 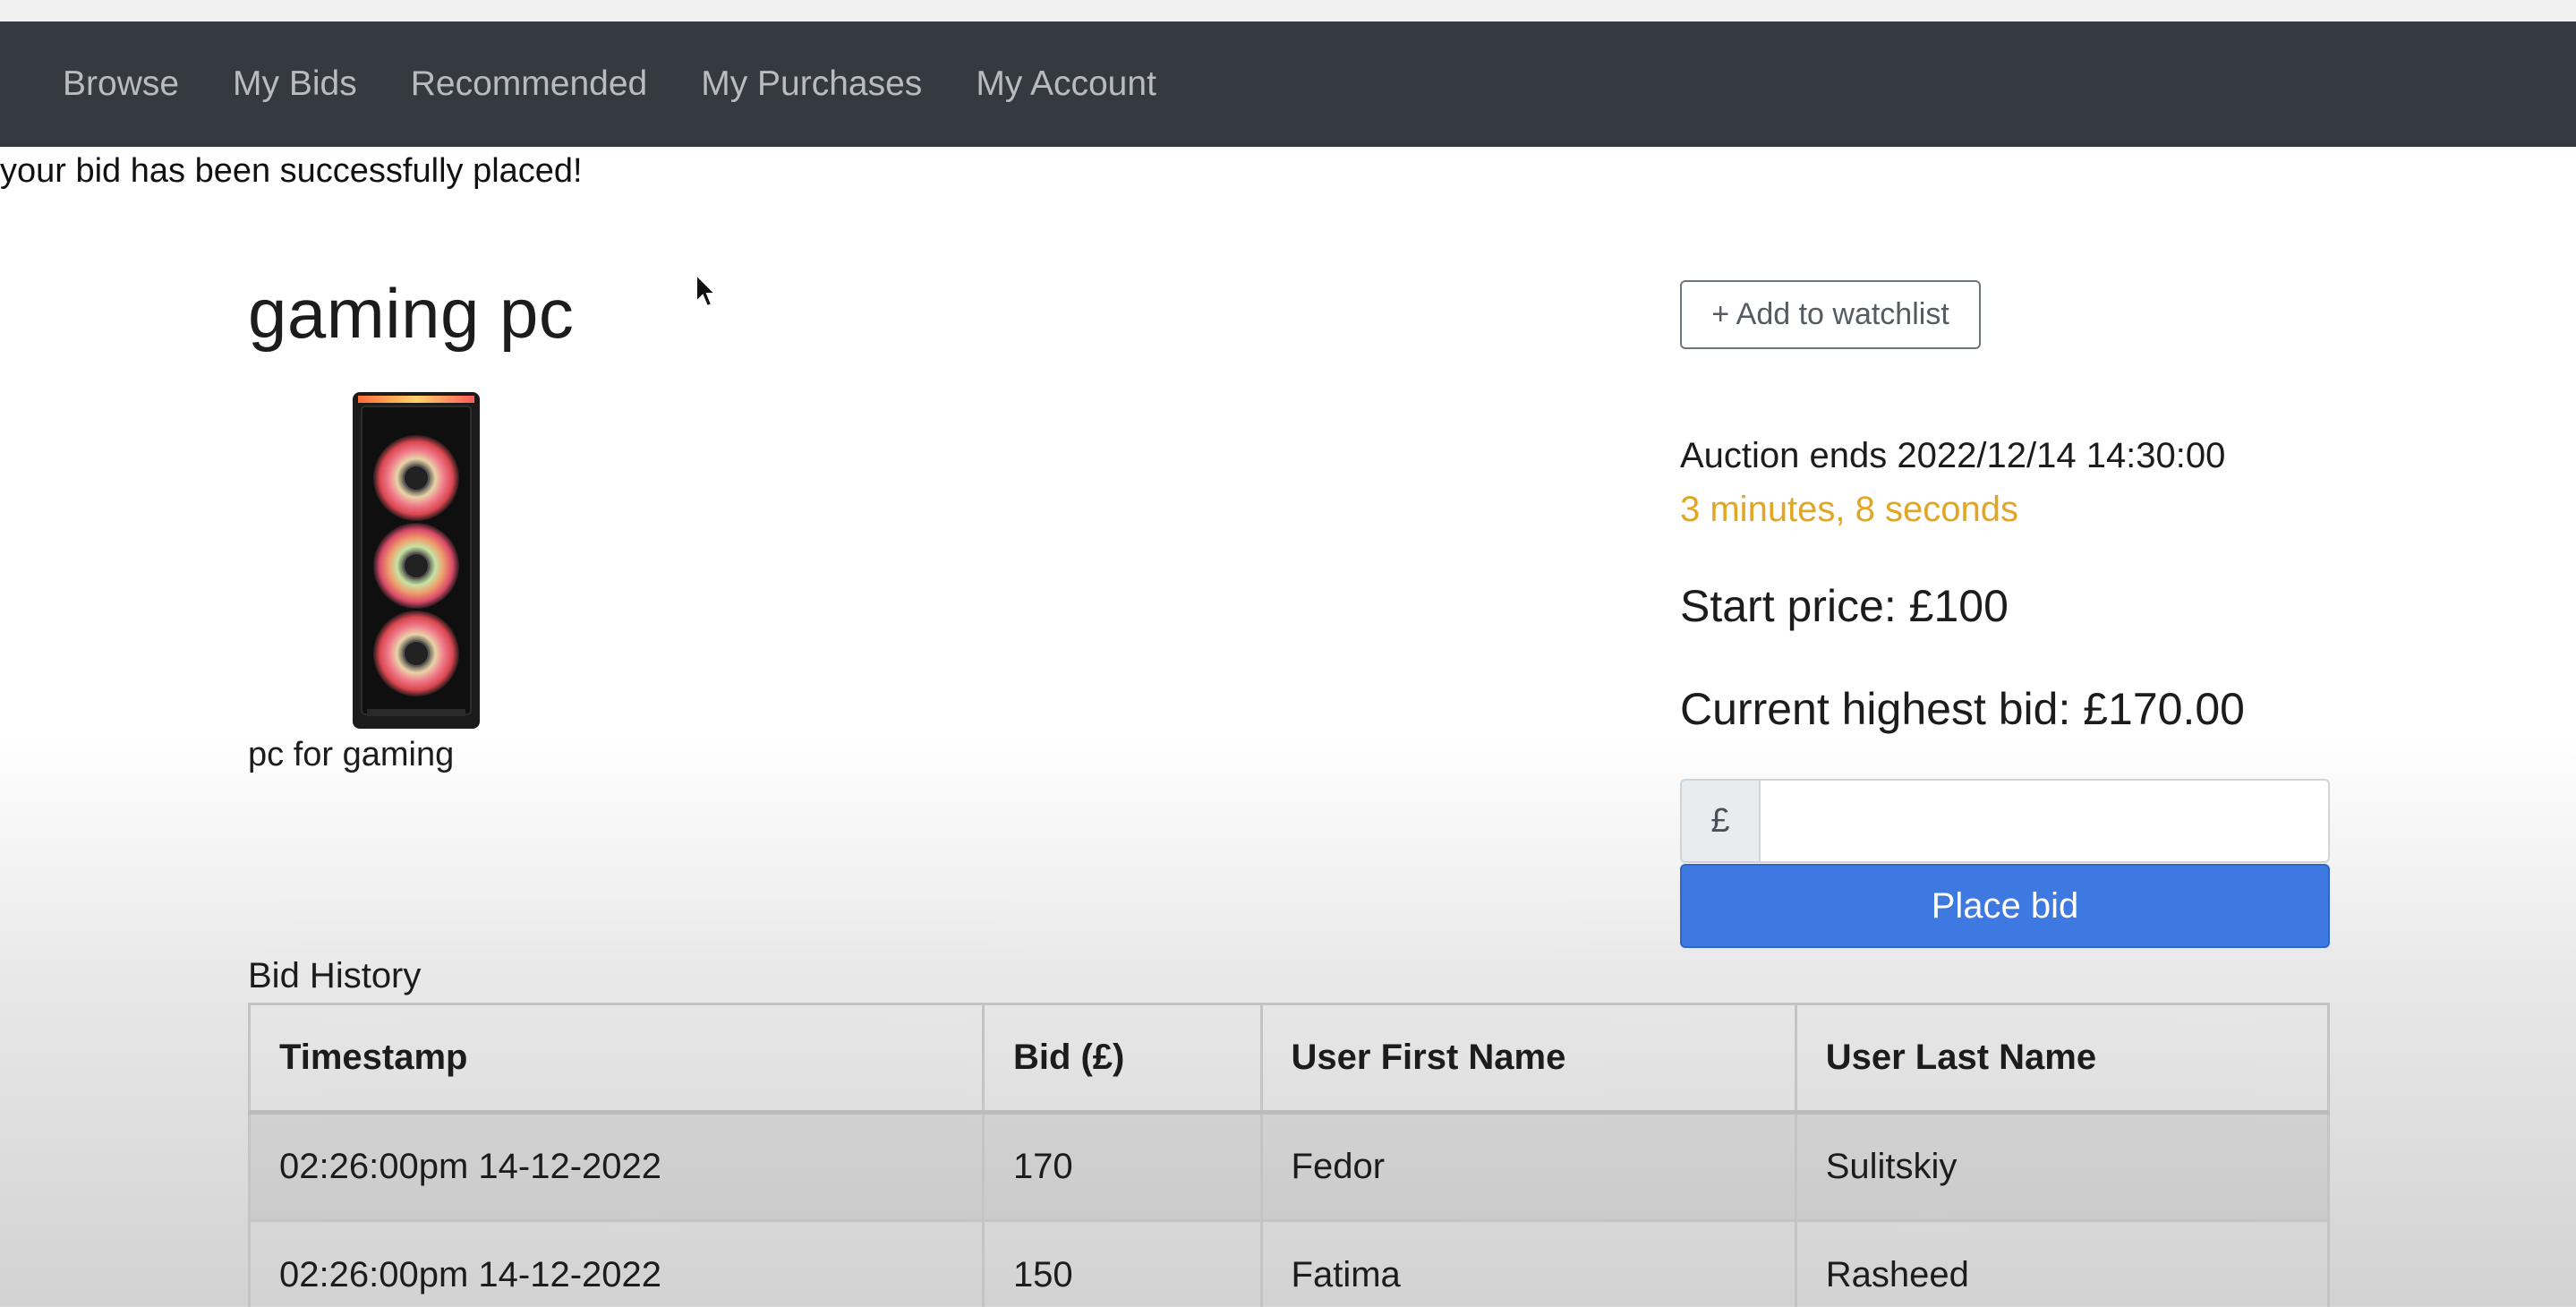 What do you see at coordinates (616, 1059) in the screenshot?
I see `column-header-timestamp: Timestamp` at bounding box center [616, 1059].